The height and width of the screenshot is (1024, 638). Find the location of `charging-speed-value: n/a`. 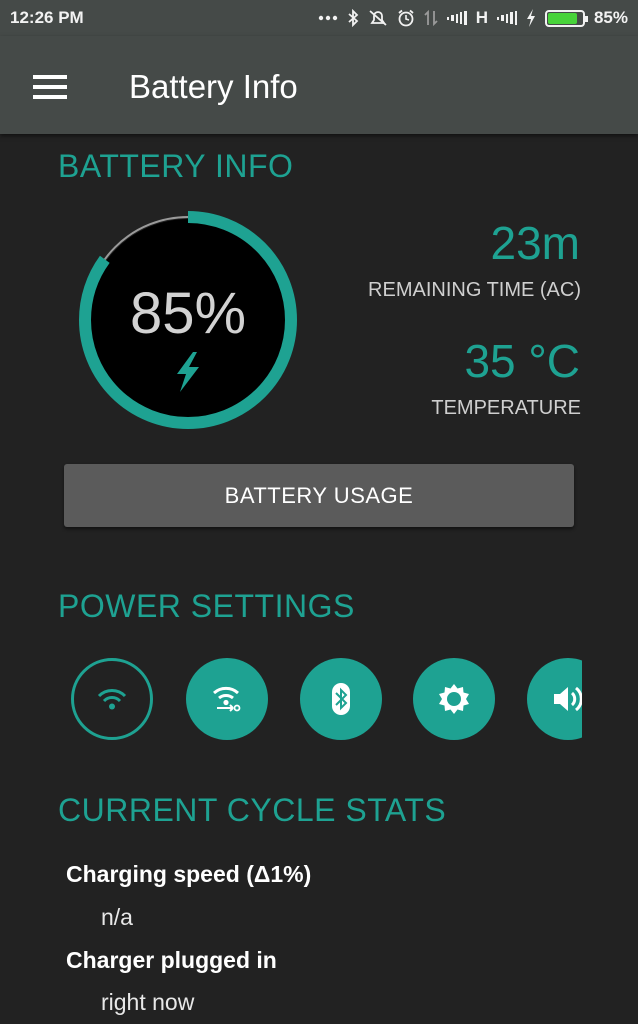

charging-speed-value: n/a is located at coordinates (117, 917).